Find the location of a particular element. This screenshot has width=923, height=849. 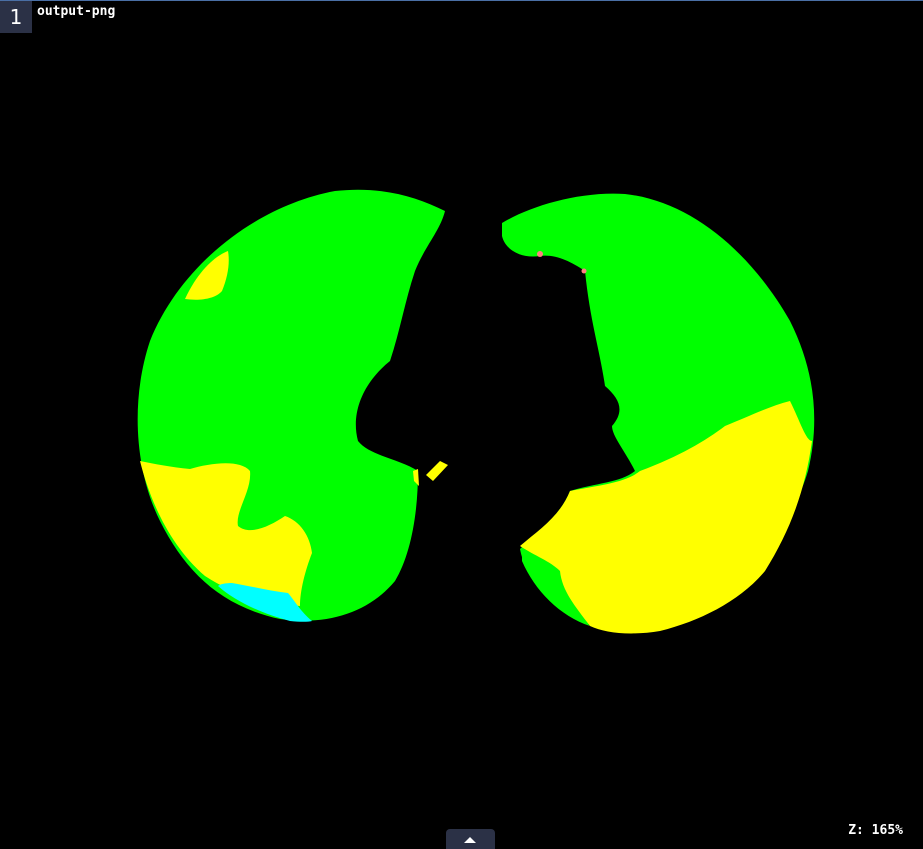

expand-panel-button is located at coordinates (470, 839).